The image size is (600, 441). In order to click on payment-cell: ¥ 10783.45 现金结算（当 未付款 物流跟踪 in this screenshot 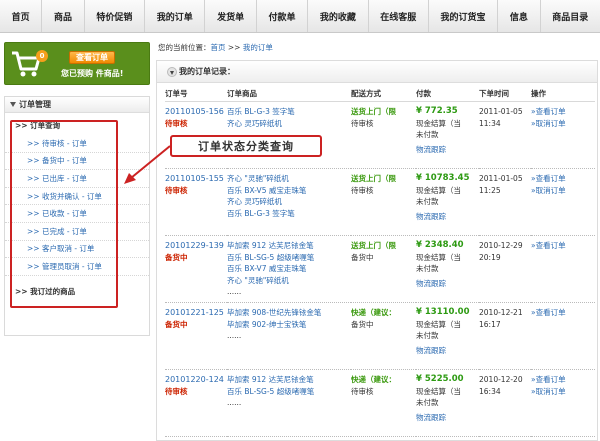, I will do `click(447, 202)`.